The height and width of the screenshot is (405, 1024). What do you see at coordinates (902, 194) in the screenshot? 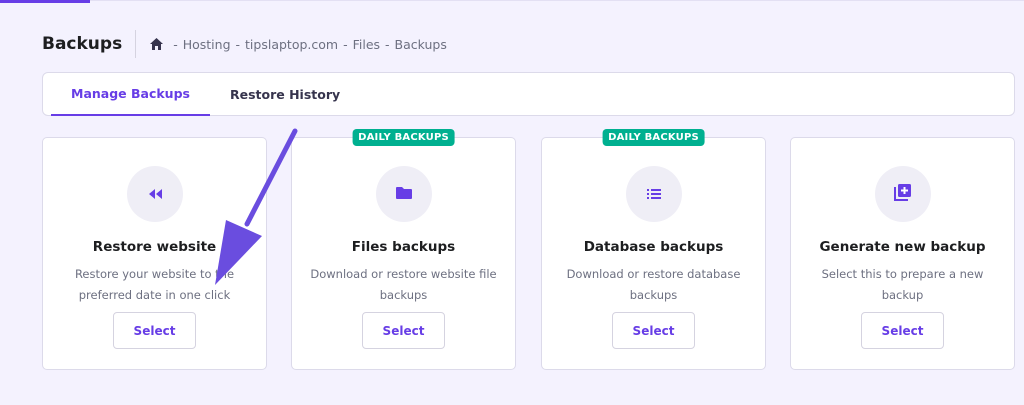
I see `add-box-icon` at bounding box center [902, 194].